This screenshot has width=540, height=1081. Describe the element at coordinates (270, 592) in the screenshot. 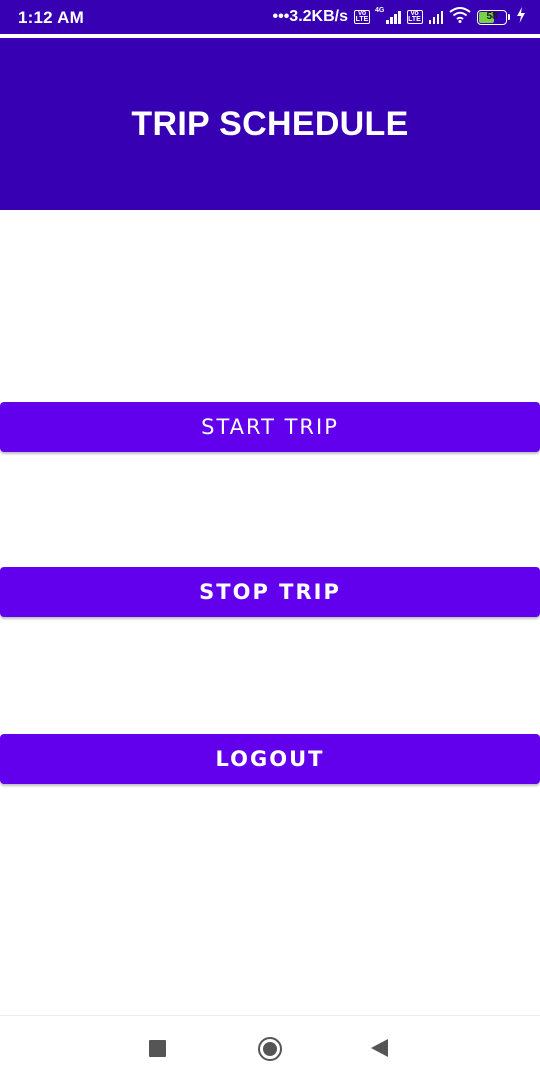

I see `stop-trip-button: STOP TRIP` at that location.